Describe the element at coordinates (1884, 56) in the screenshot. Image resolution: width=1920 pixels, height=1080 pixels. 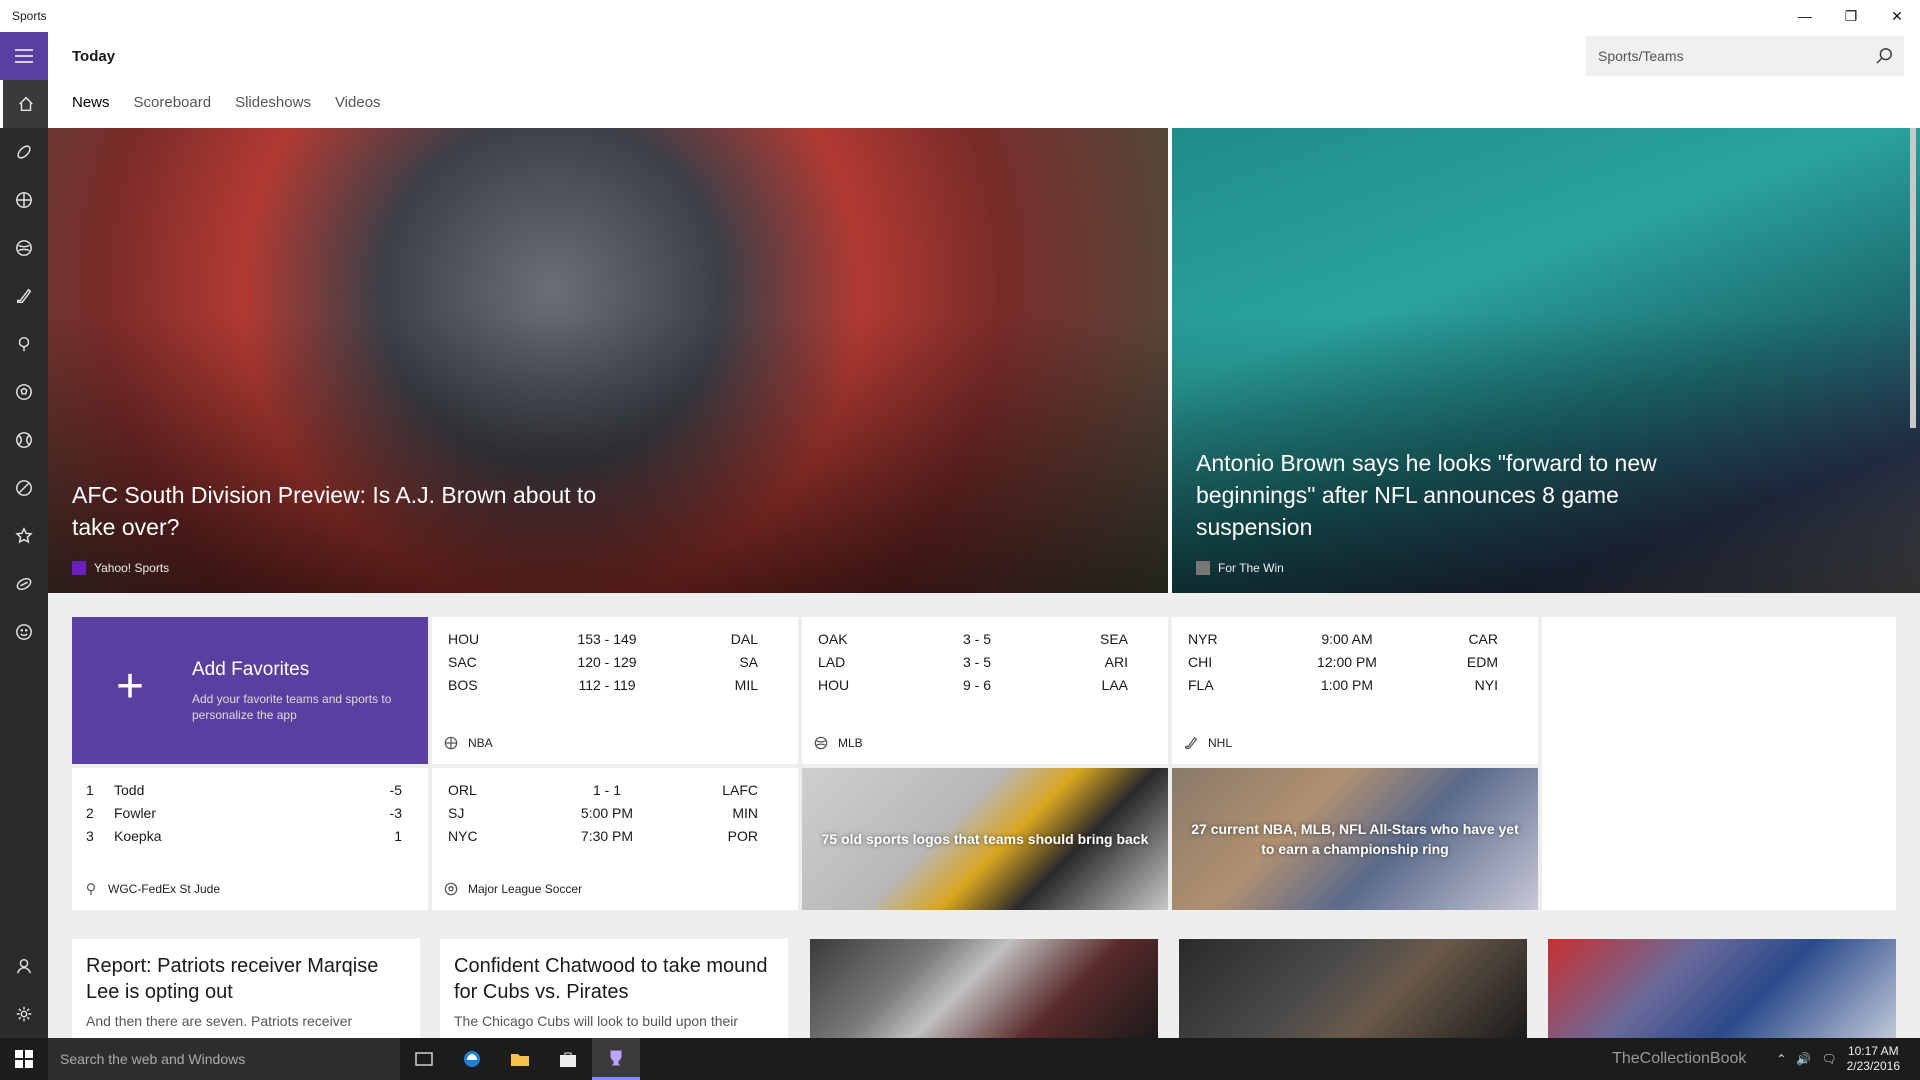
I see `search-icon` at that location.